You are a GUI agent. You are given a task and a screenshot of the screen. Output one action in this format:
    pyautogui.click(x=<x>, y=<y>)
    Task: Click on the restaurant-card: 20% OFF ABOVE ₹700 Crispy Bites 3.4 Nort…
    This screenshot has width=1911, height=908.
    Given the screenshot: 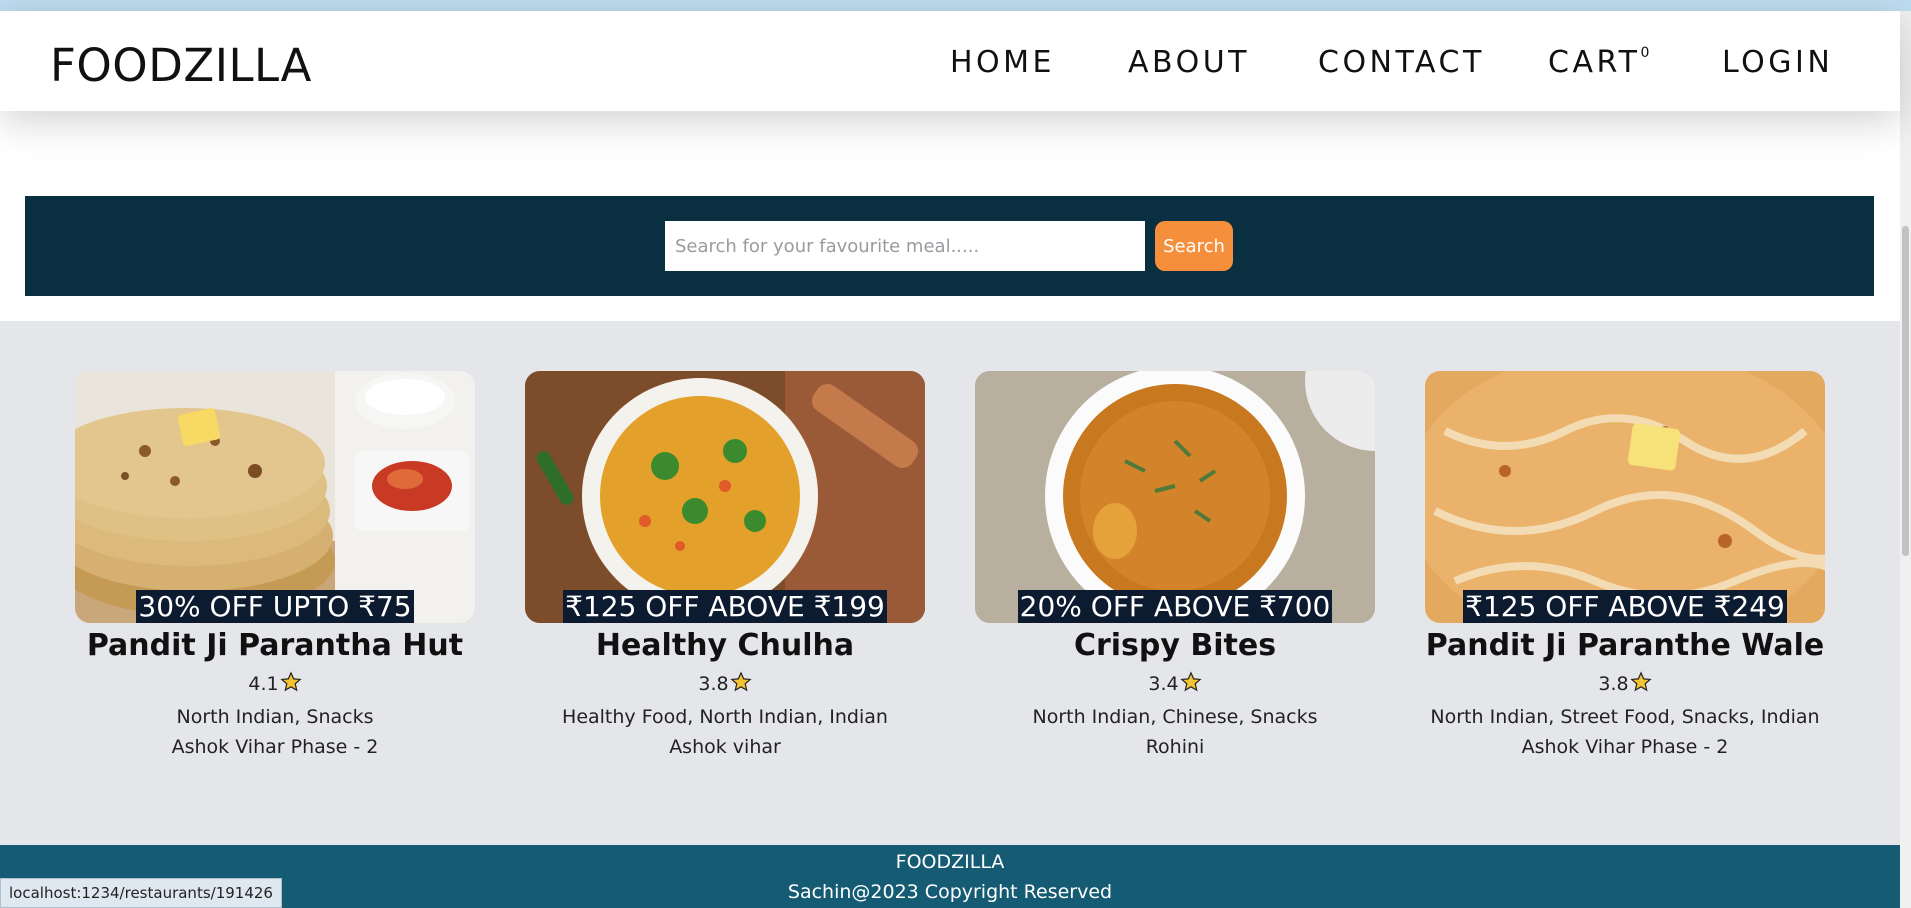 What is the action you would take?
    pyautogui.click(x=1175, y=565)
    